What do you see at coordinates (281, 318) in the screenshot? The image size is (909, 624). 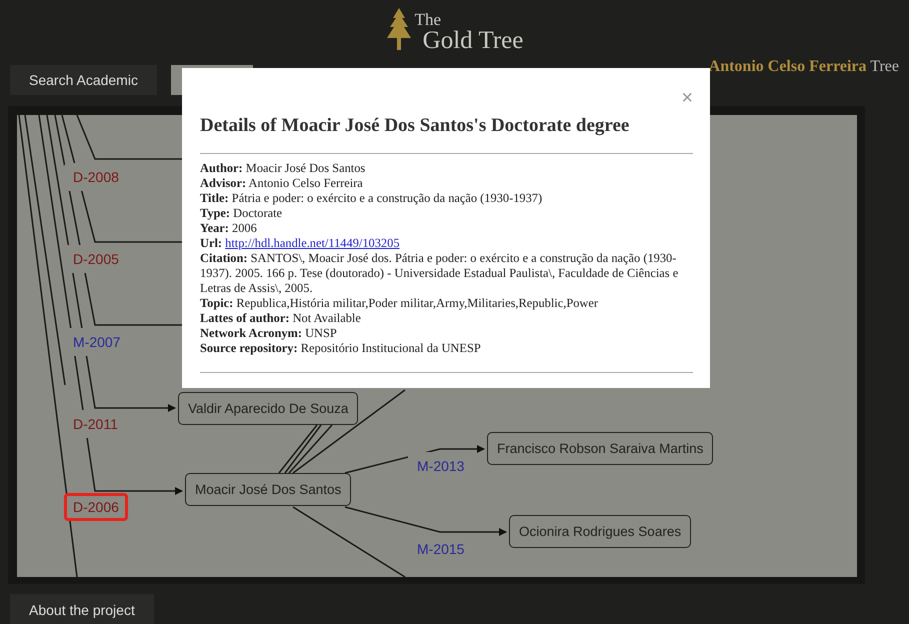 I see `detail-line: Lattes of author: Not Available` at bounding box center [281, 318].